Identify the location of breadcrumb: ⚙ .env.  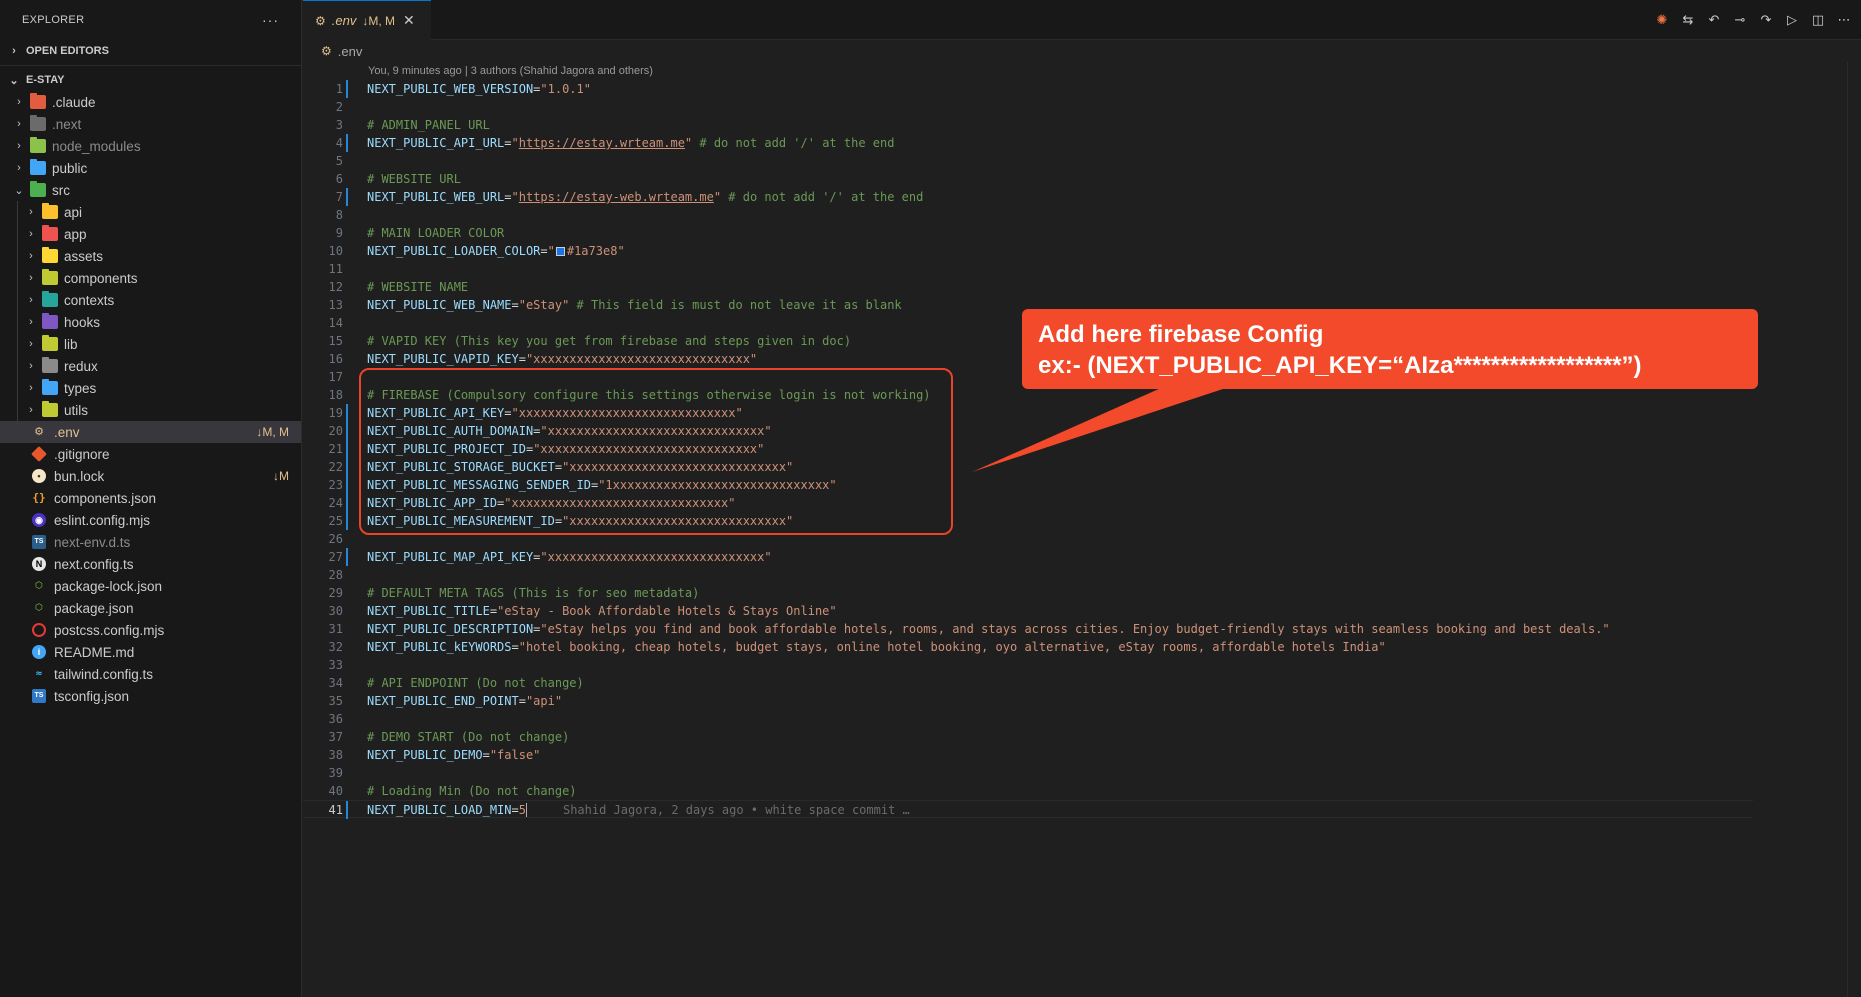
(332, 51).